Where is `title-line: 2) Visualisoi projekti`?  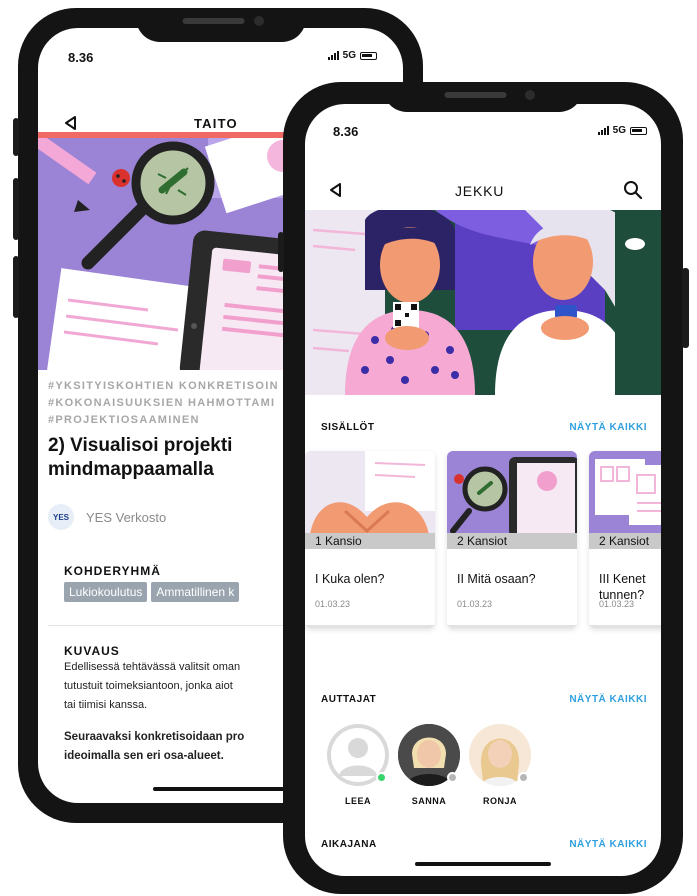
title-line: 2) Visualisoi projekti is located at coordinates (140, 445).